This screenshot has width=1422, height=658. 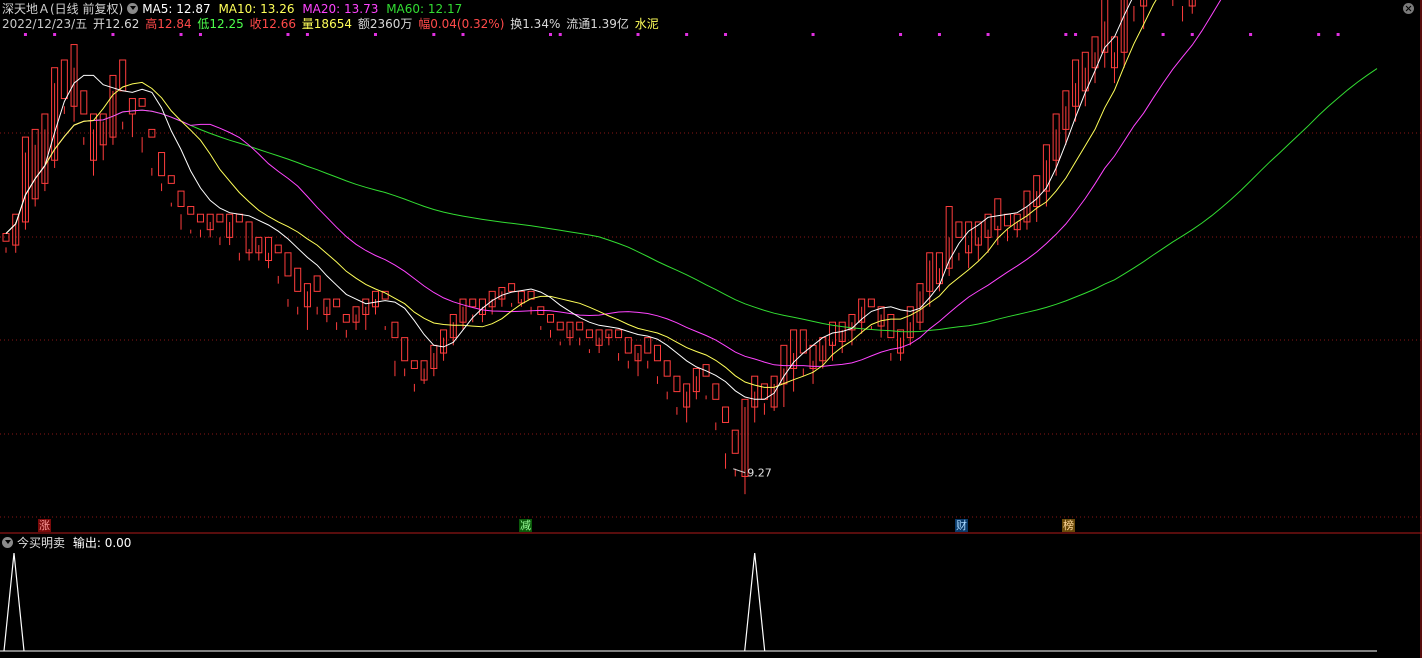 What do you see at coordinates (961, 525) in the screenshot?
I see `event-tag-cai: 财` at bounding box center [961, 525].